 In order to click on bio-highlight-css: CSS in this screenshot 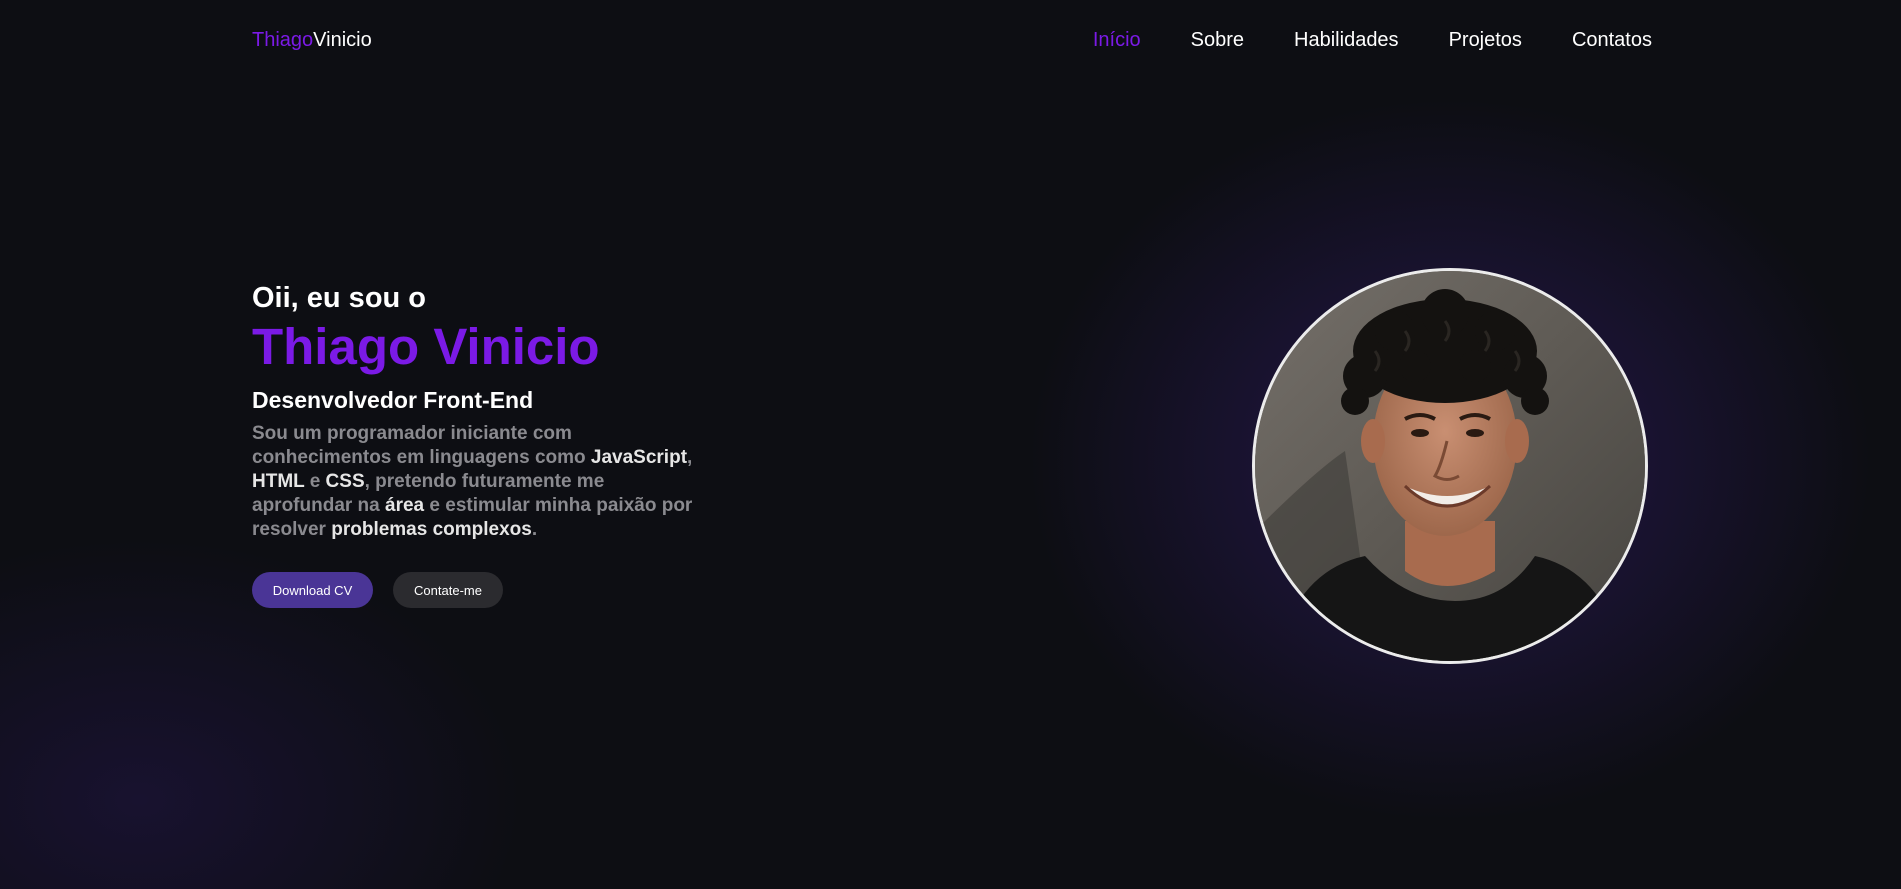, I will do `click(345, 481)`.